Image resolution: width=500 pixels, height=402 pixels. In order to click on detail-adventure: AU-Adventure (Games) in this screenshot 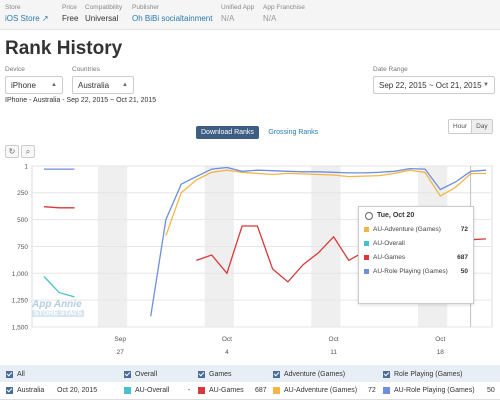, I will do `click(315, 390)`.